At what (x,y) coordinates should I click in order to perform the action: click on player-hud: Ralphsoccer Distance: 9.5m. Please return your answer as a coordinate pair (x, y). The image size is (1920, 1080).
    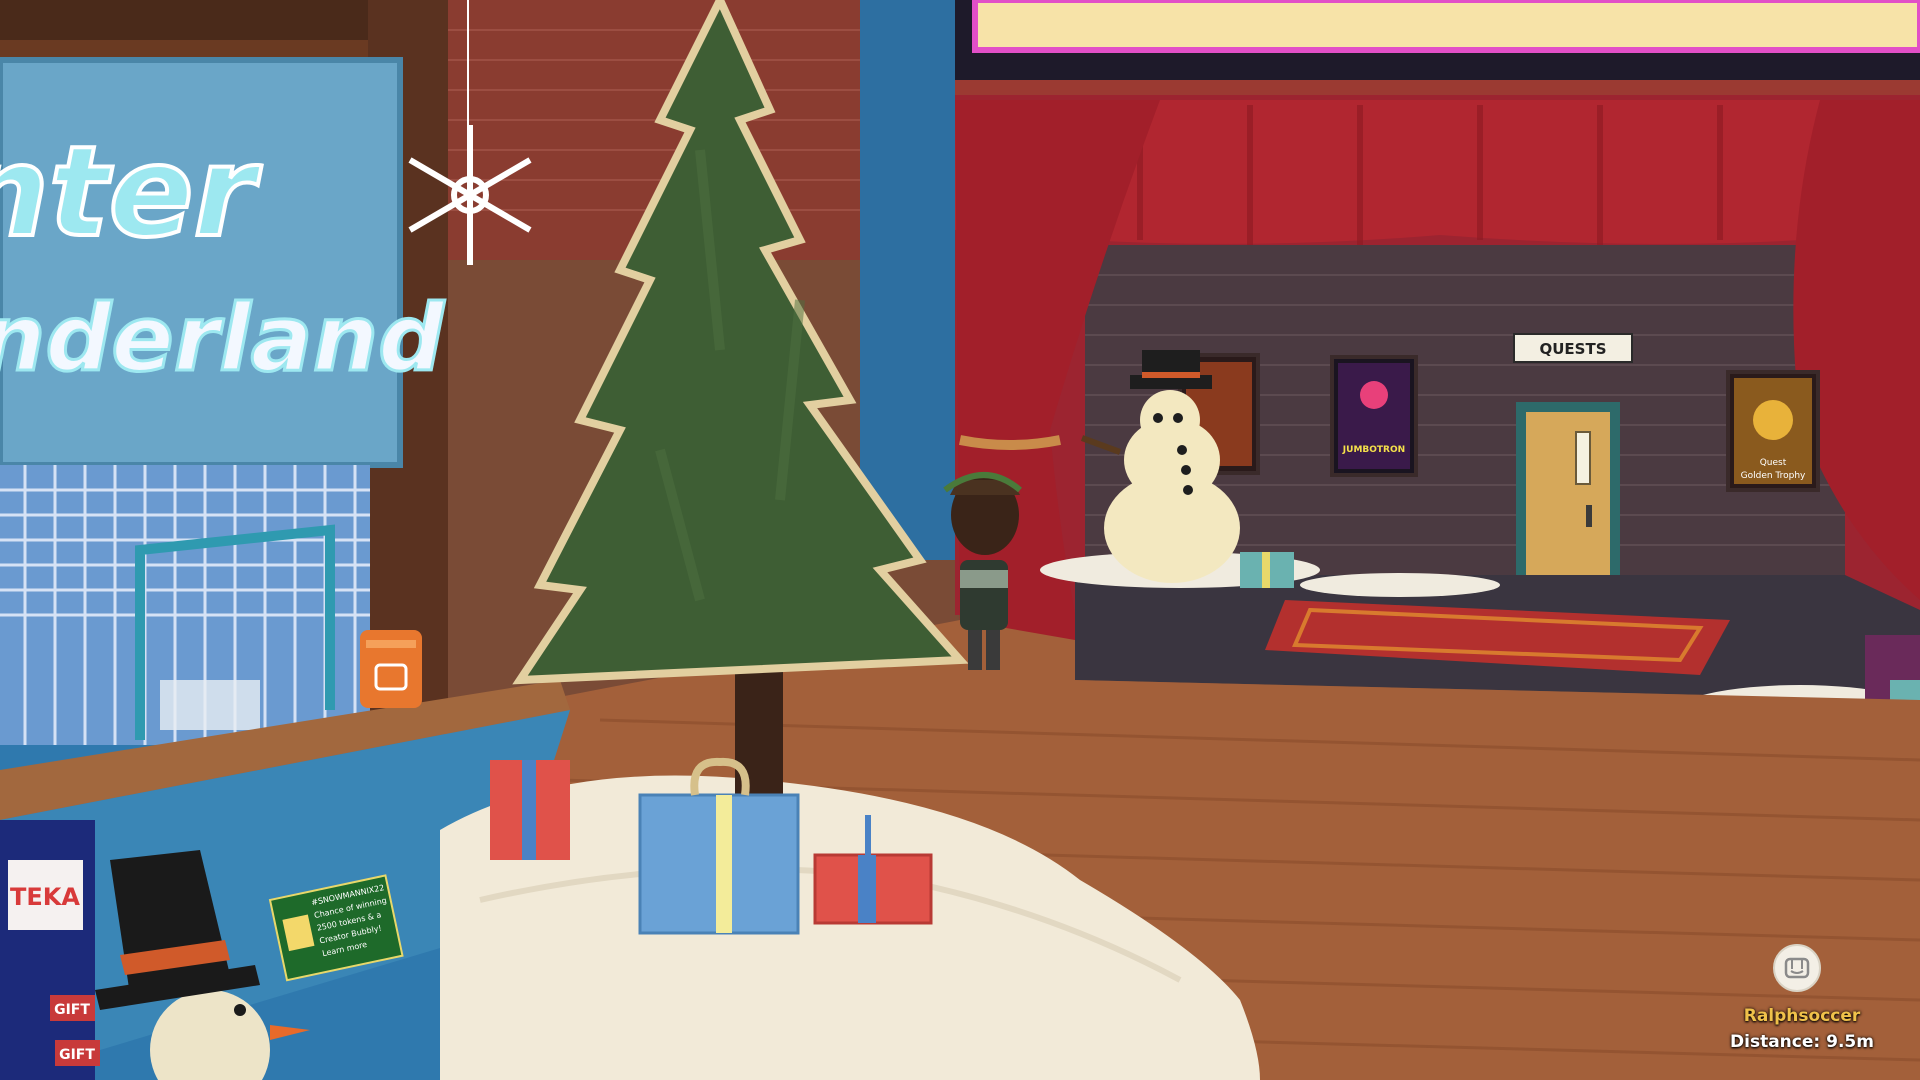
    Looking at the image, I should click on (1802, 998).